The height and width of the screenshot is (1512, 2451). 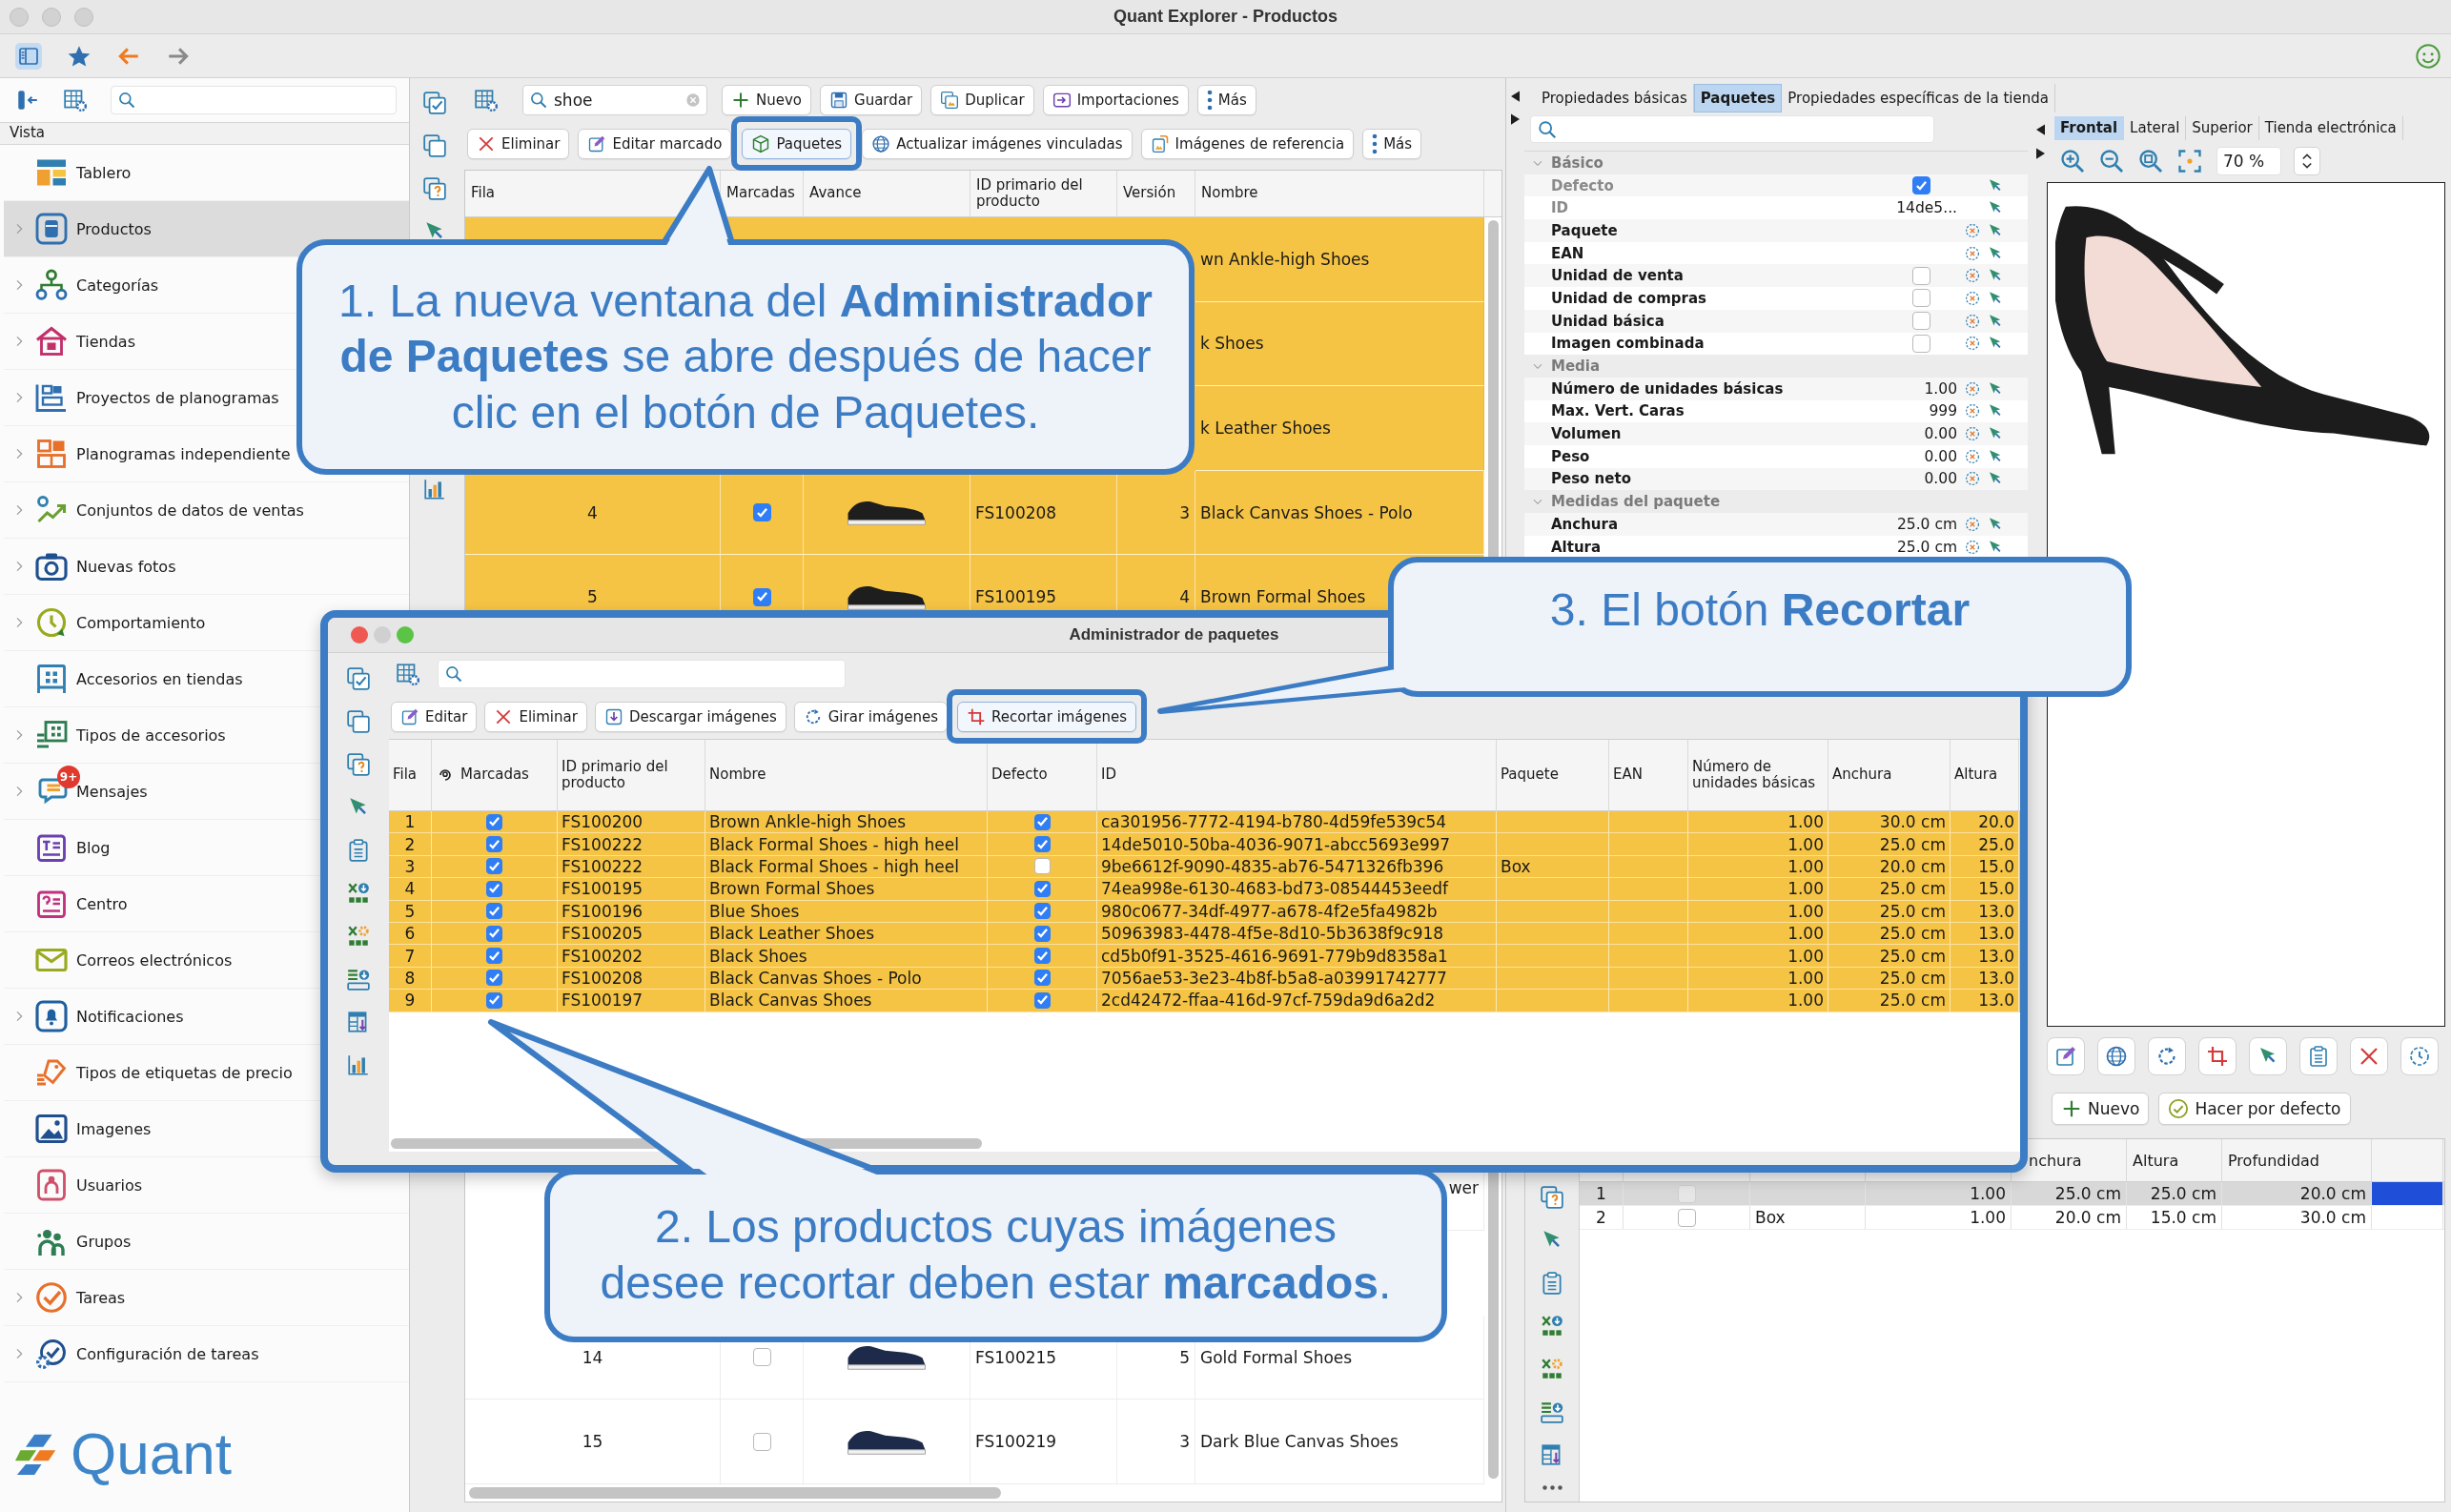 I want to click on table-row: 6 FS100205 Black Leather Shoes 50963983-4478-4f5e-8d10-5b3638f9c918 1.00 25.0 cm 13.0, so click(x=1204, y=934).